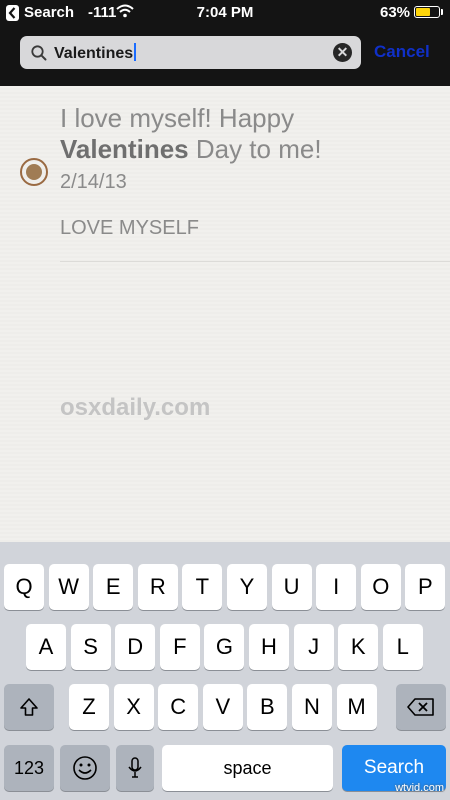  What do you see at coordinates (89, 707) in the screenshot?
I see `key-z: Z` at bounding box center [89, 707].